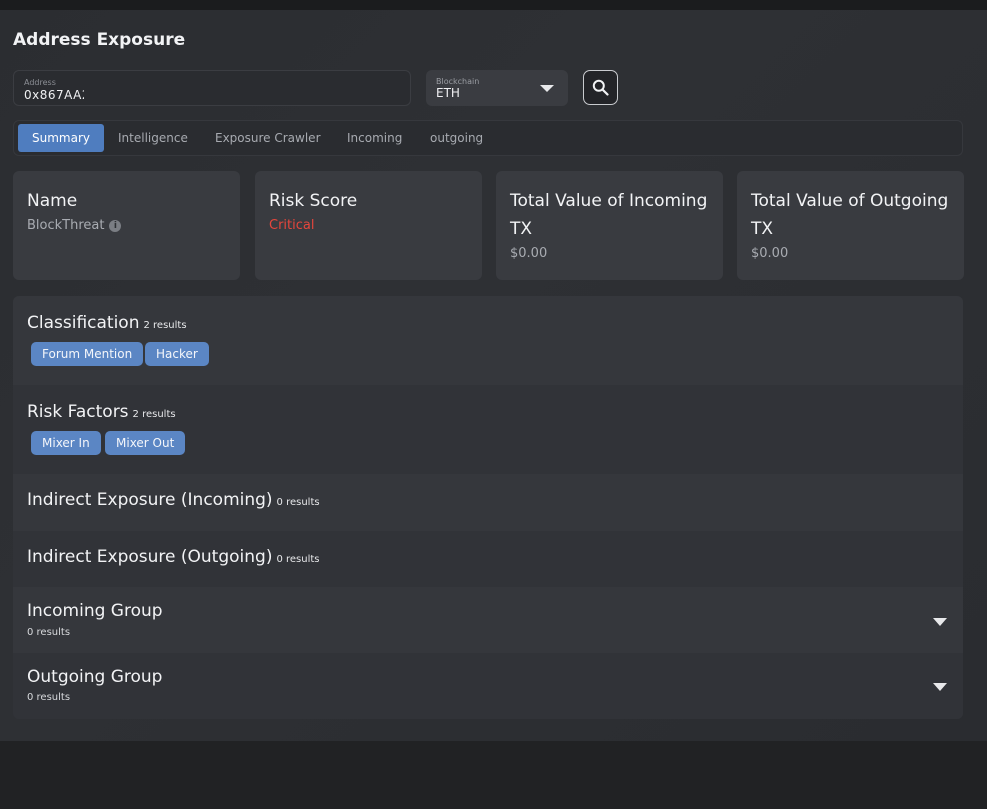 The image size is (987, 809). I want to click on indirect-outgoing-count: 0 results, so click(298, 559).